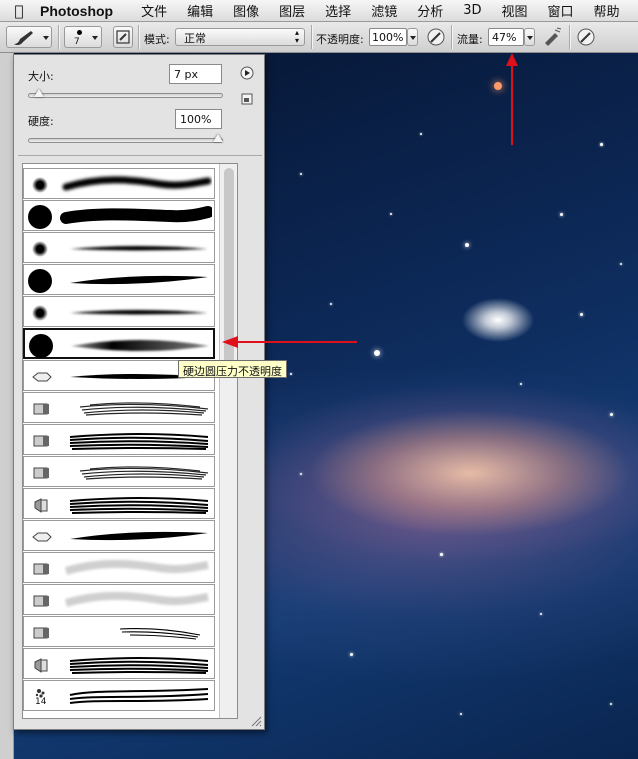 Image resolution: width=638 pixels, height=759 pixels. Describe the element at coordinates (340, 10) in the screenshot. I see `menu-select: 选择` at that location.